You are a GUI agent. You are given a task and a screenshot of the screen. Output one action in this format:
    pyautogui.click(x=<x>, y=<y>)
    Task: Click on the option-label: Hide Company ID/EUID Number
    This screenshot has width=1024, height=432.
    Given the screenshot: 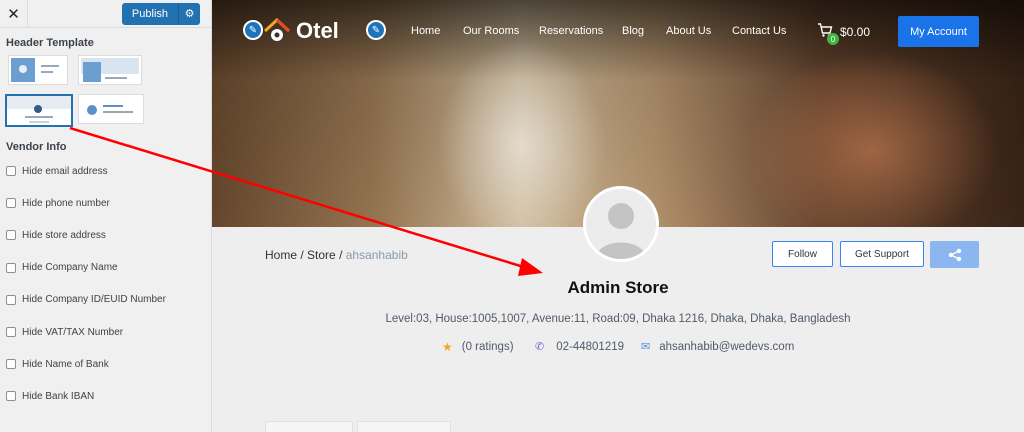 What is the action you would take?
    pyautogui.click(x=94, y=300)
    